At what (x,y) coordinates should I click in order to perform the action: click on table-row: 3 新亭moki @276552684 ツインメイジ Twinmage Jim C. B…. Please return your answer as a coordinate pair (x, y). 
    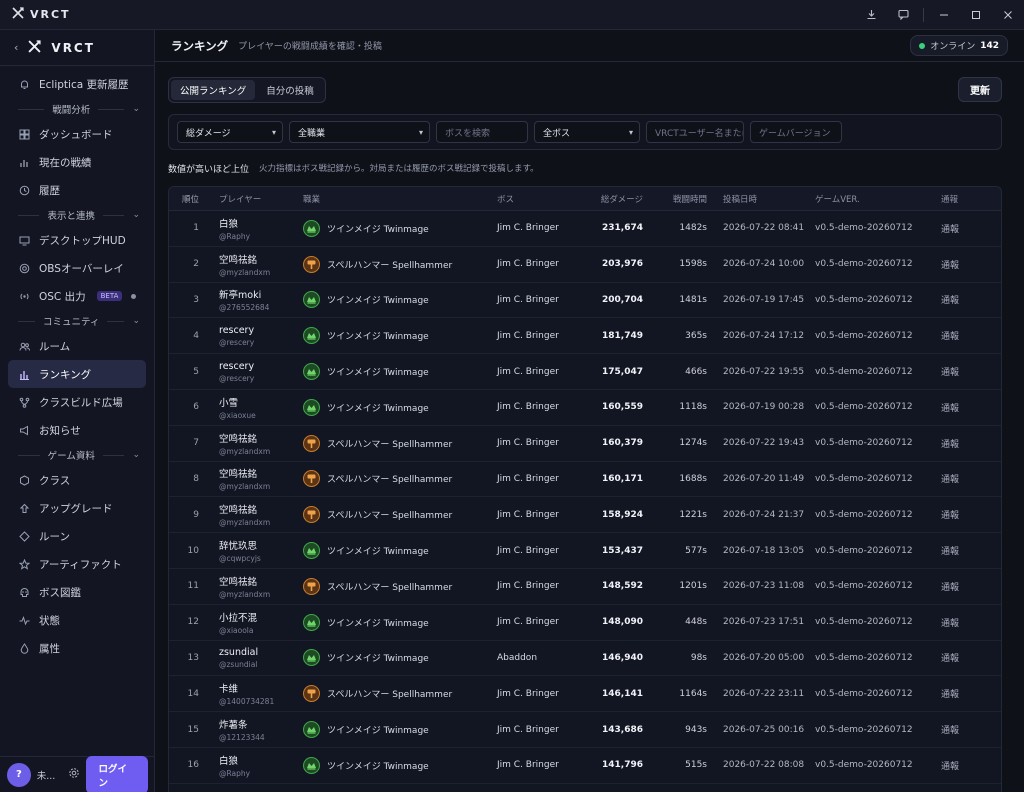
    Looking at the image, I should click on (585, 301).